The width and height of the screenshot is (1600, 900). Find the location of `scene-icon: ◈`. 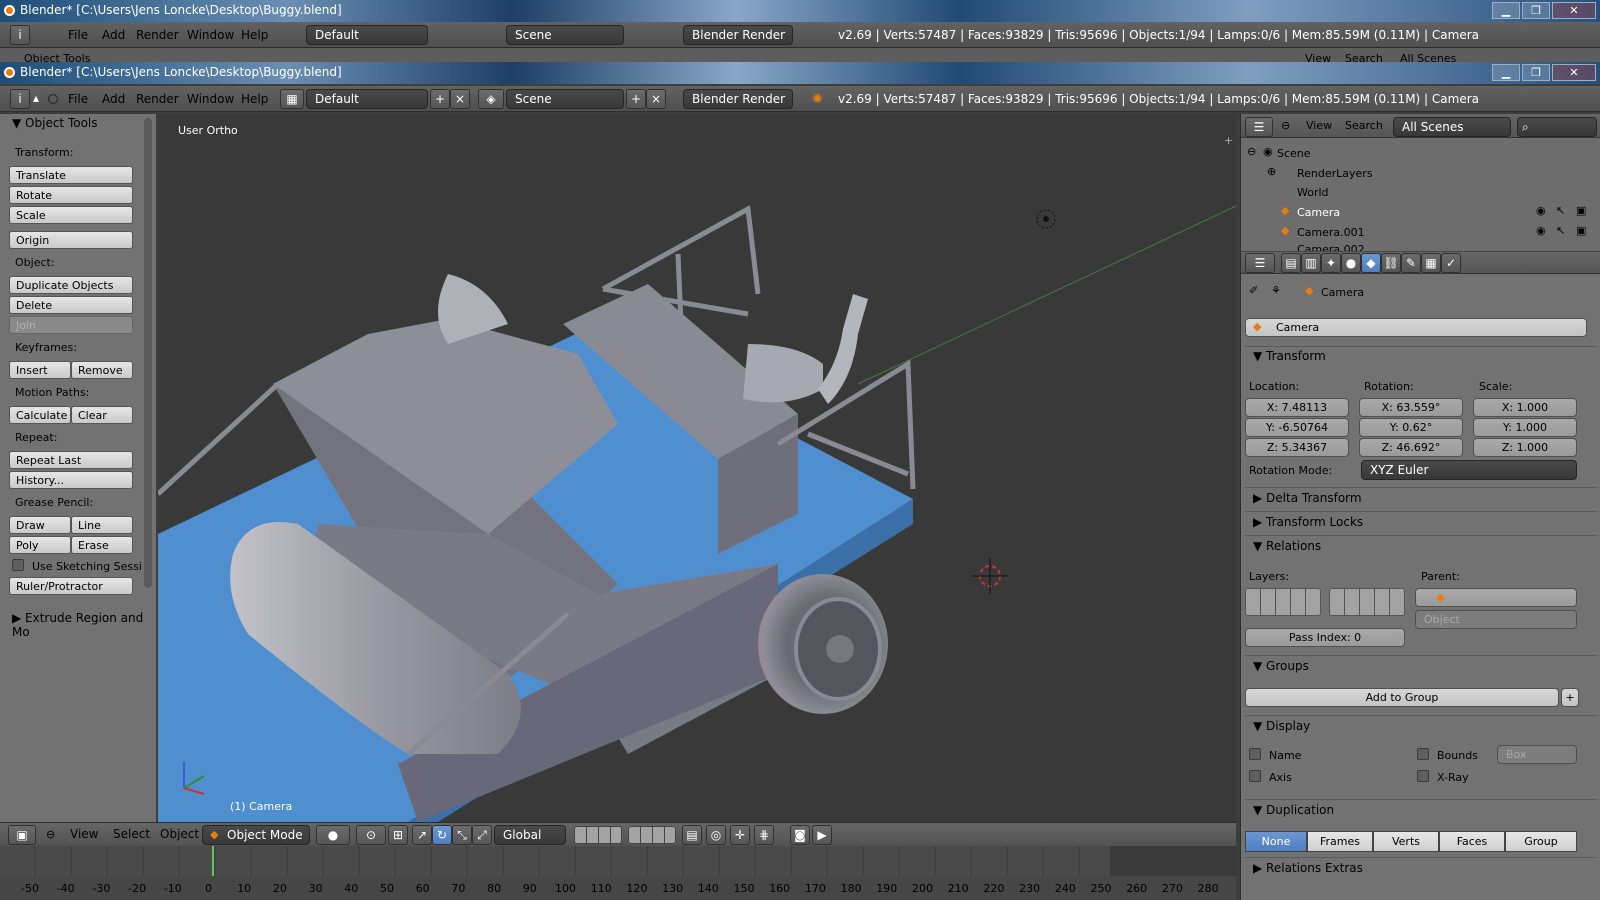

scene-icon: ◈ is located at coordinates (491, 99).